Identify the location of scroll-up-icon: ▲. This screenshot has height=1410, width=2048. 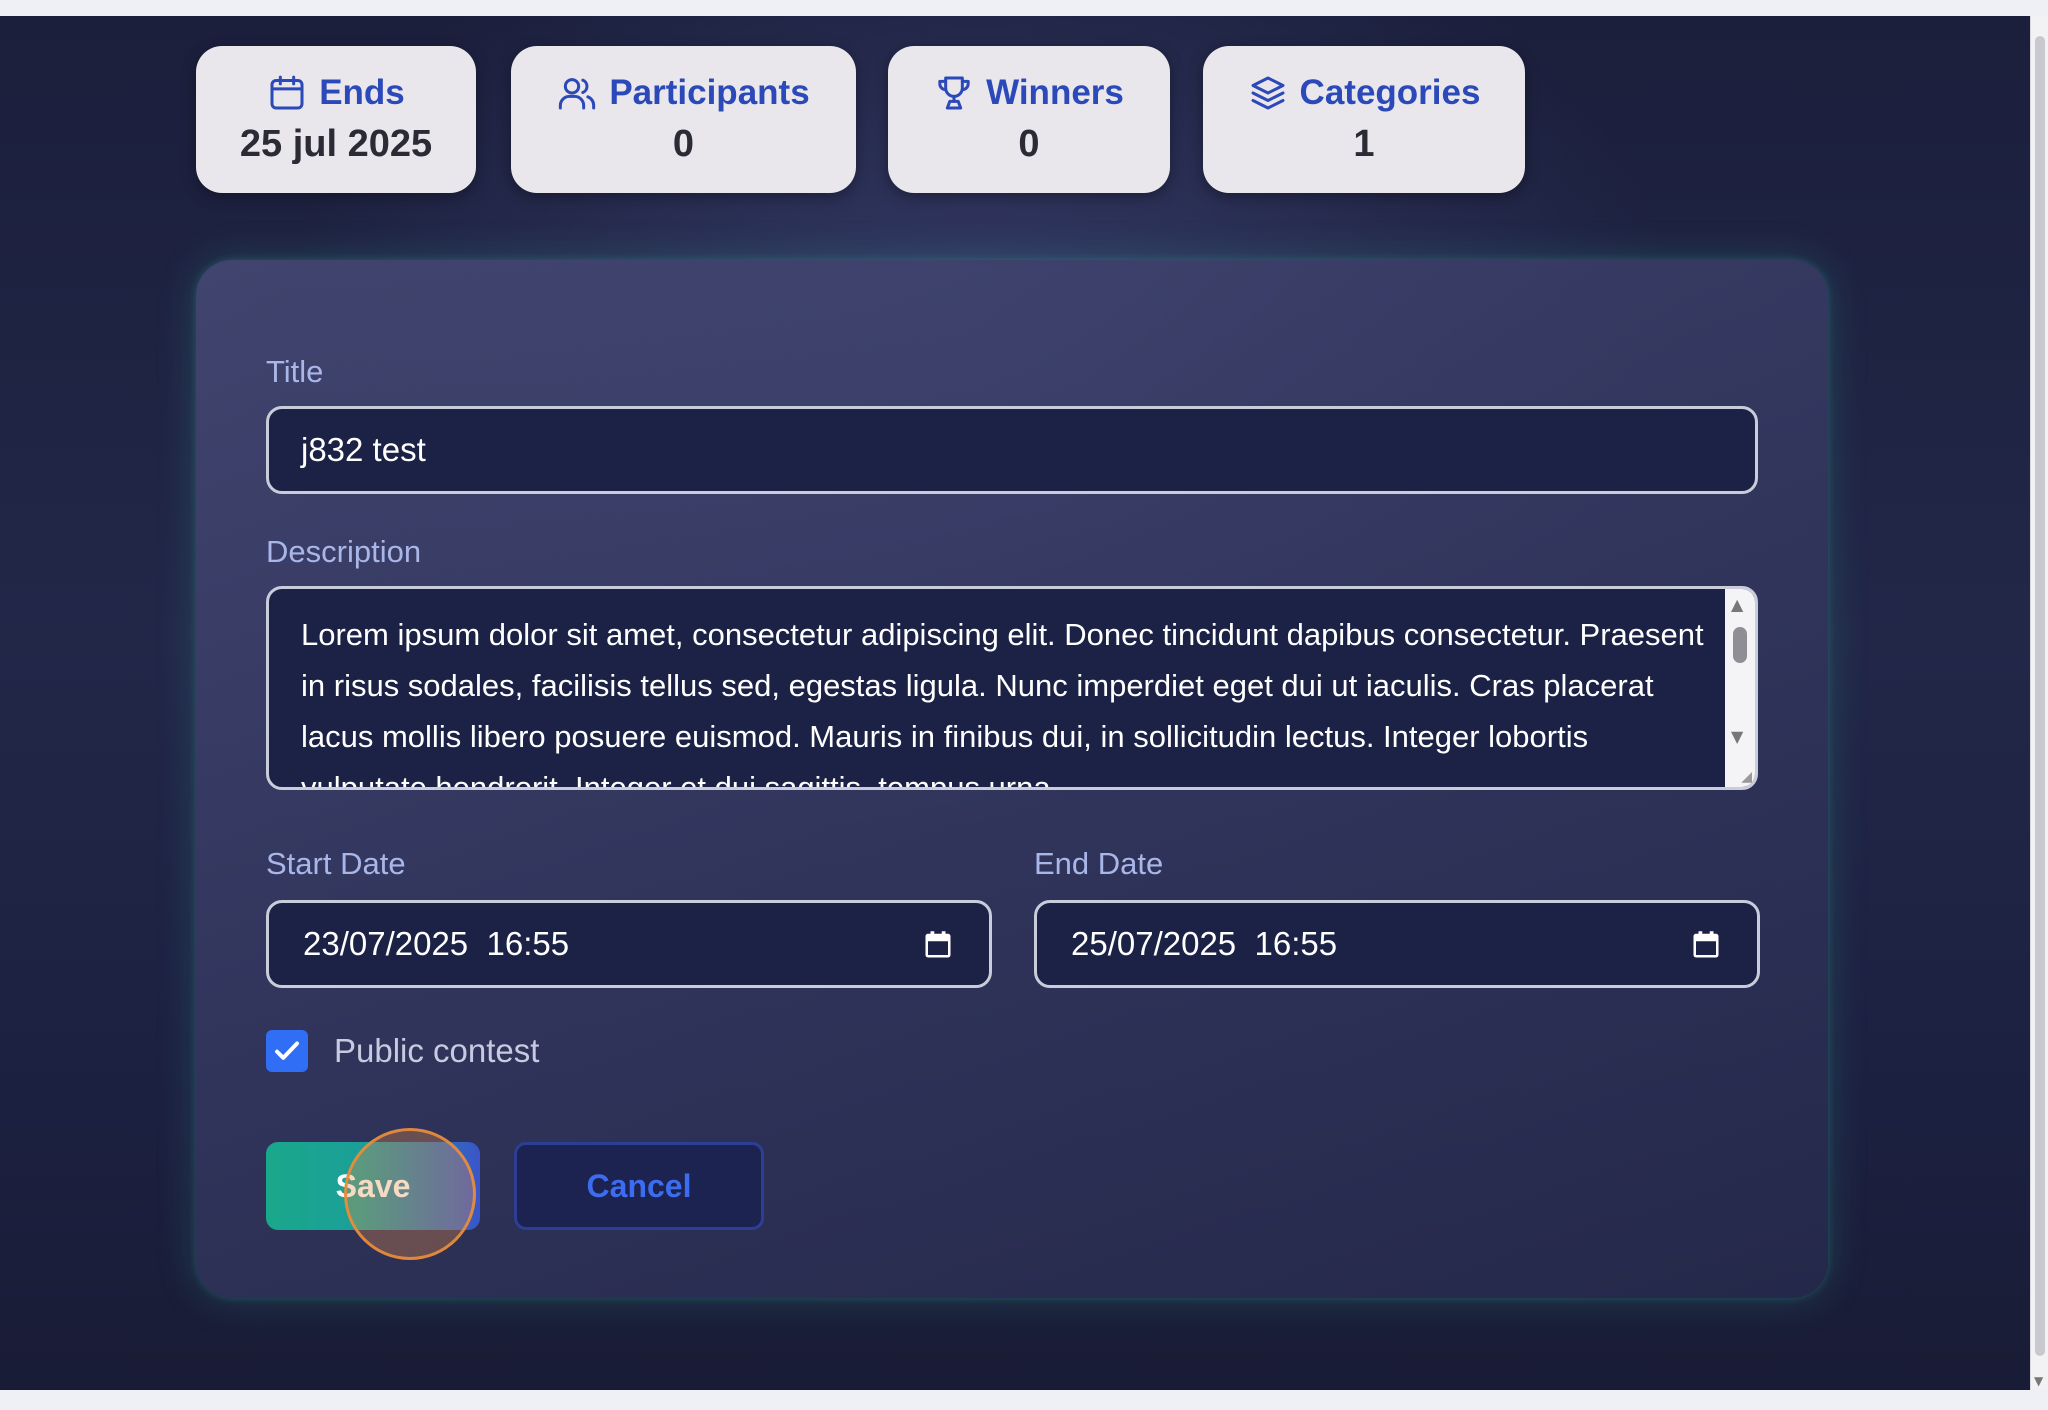
(1737, 604).